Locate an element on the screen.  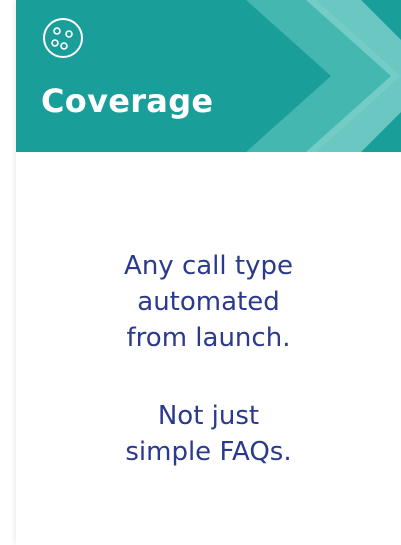
statement-line: automated is located at coordinates (208, 302).